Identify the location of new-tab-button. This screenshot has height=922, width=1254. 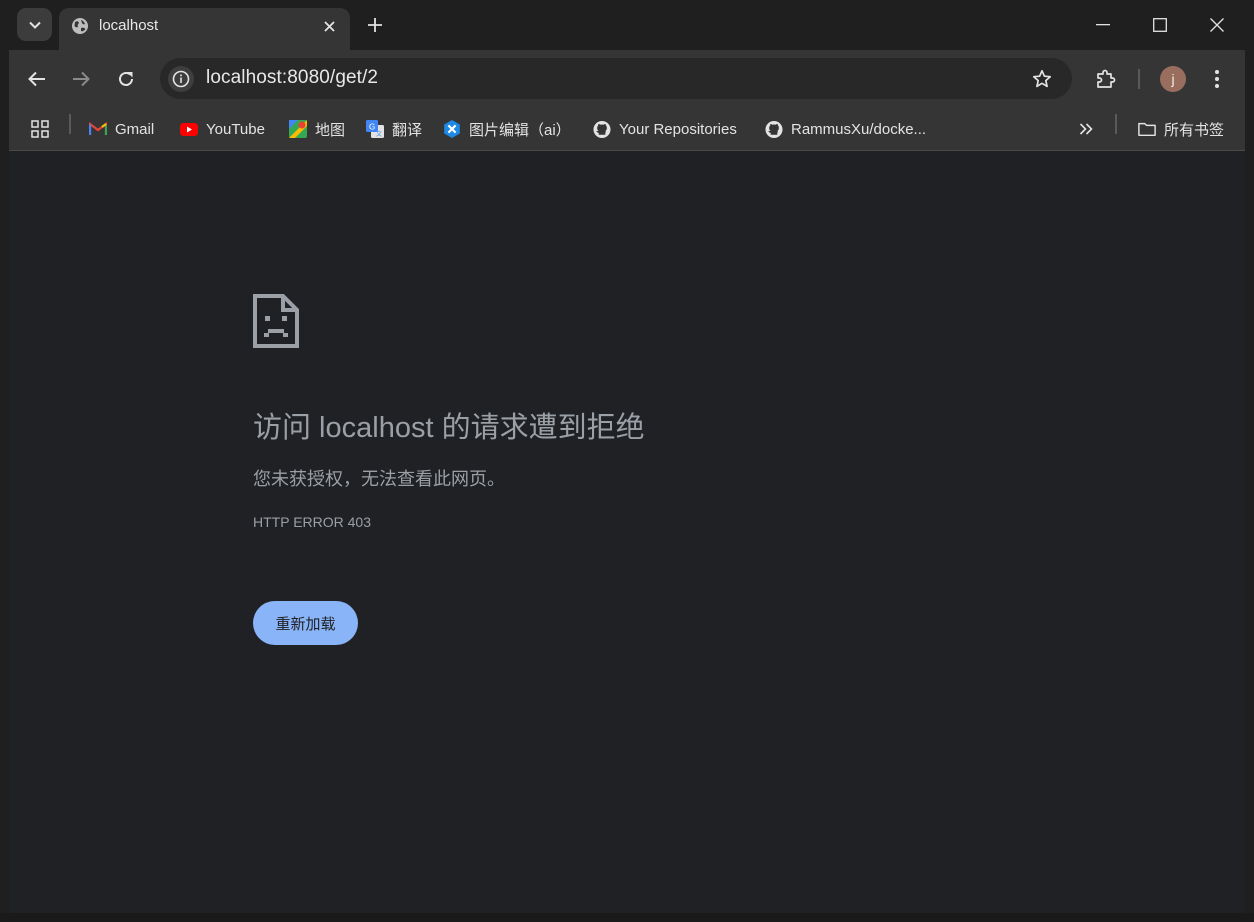
(375, 25).